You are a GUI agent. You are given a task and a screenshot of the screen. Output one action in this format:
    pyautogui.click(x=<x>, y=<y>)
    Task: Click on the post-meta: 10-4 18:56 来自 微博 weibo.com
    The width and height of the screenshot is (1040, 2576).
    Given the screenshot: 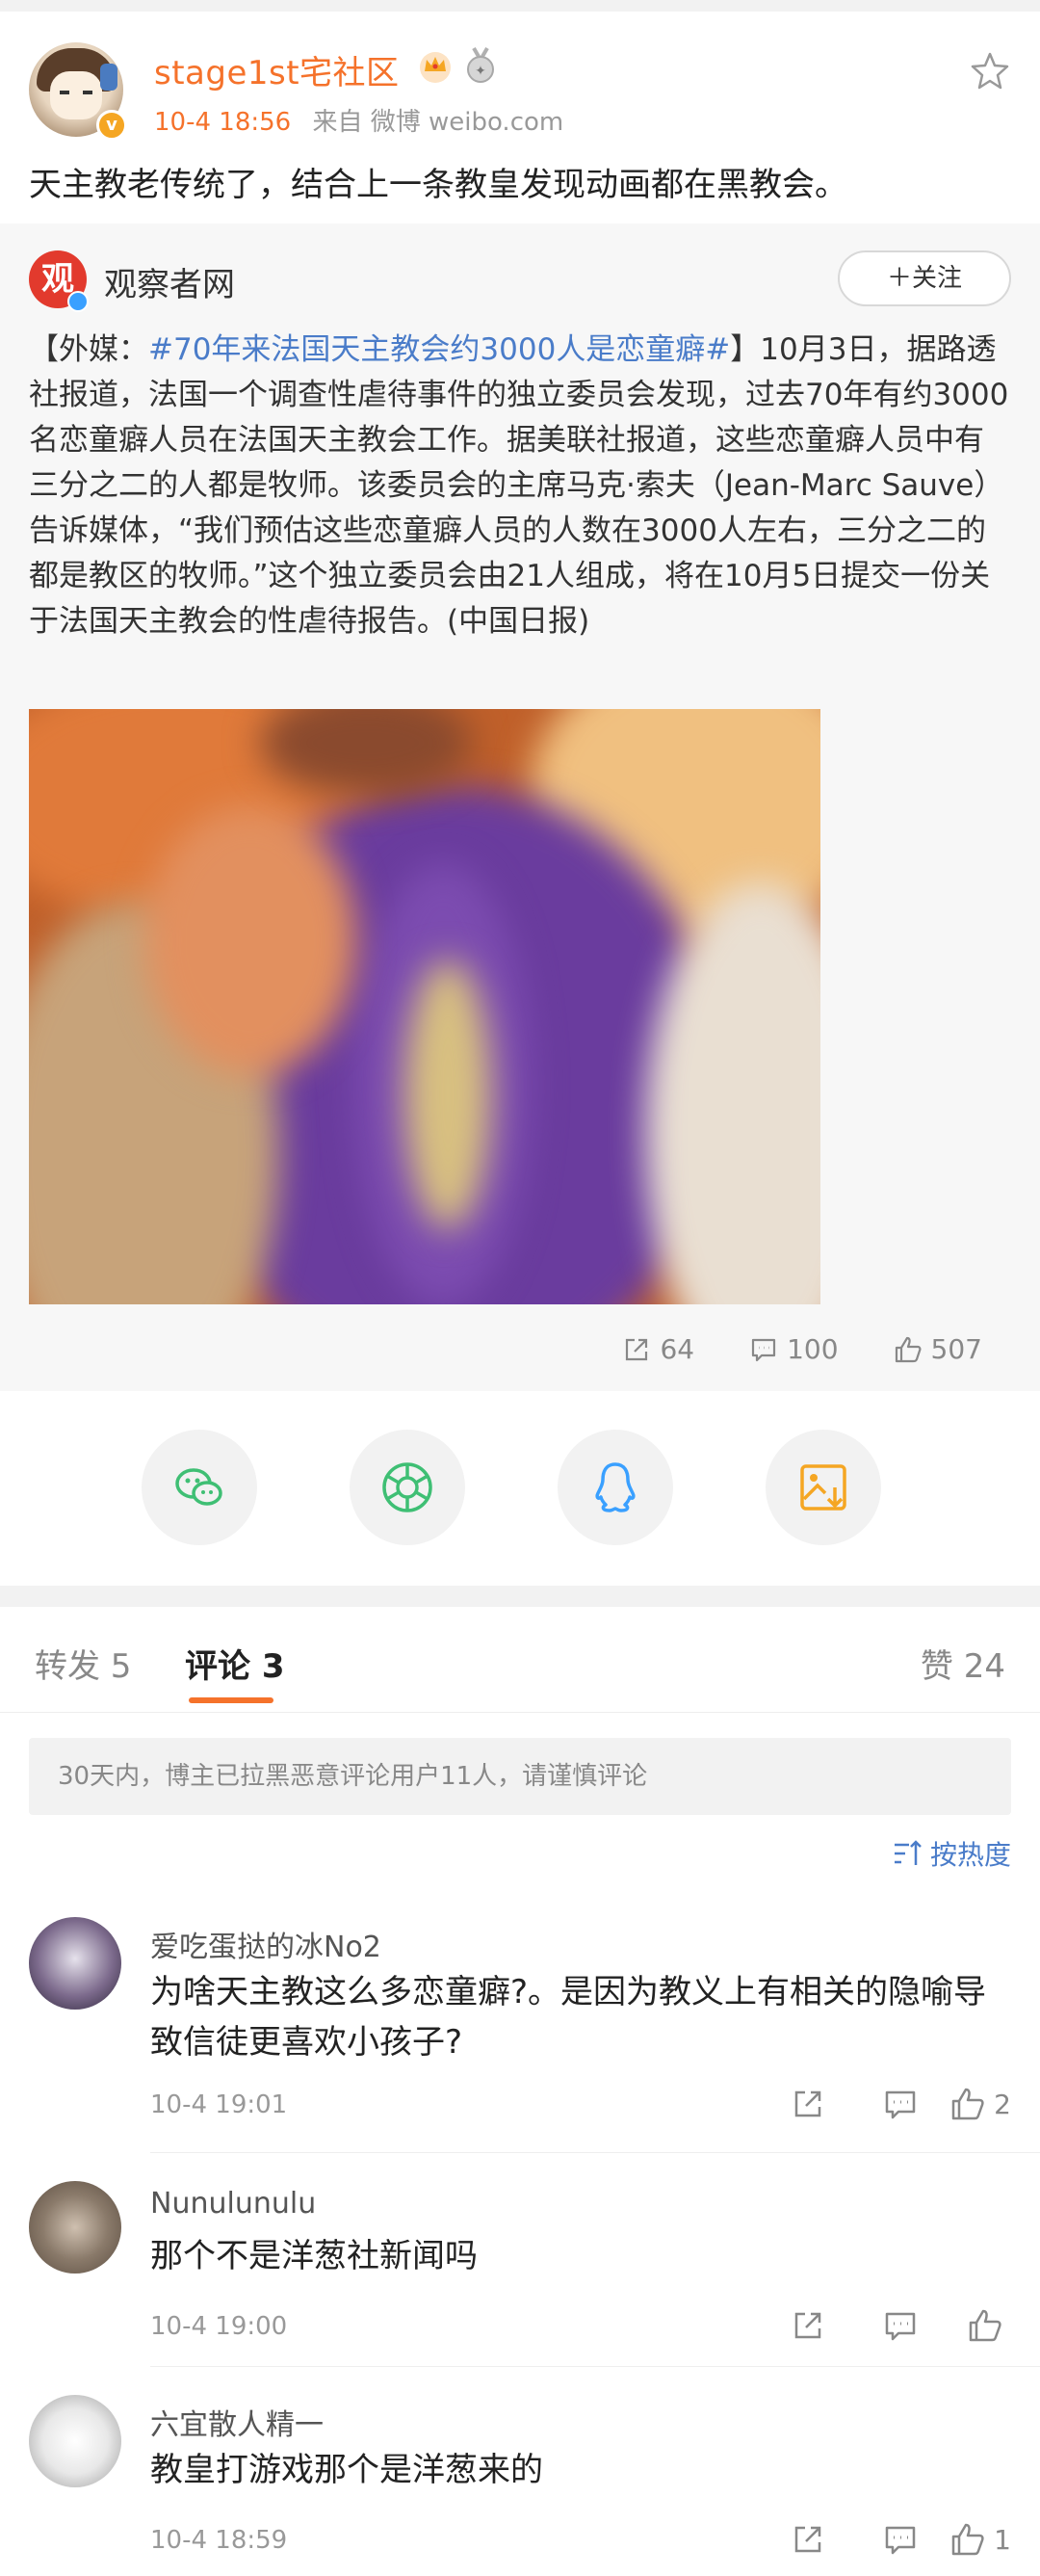 What is the action you would take?
    pyautogui.click(x=358, y=120)
    